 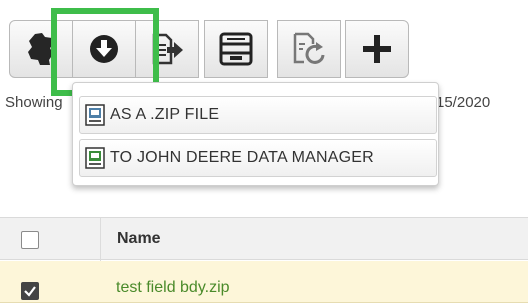 I want to click on table-header: Name, so click(x=264, y=239).